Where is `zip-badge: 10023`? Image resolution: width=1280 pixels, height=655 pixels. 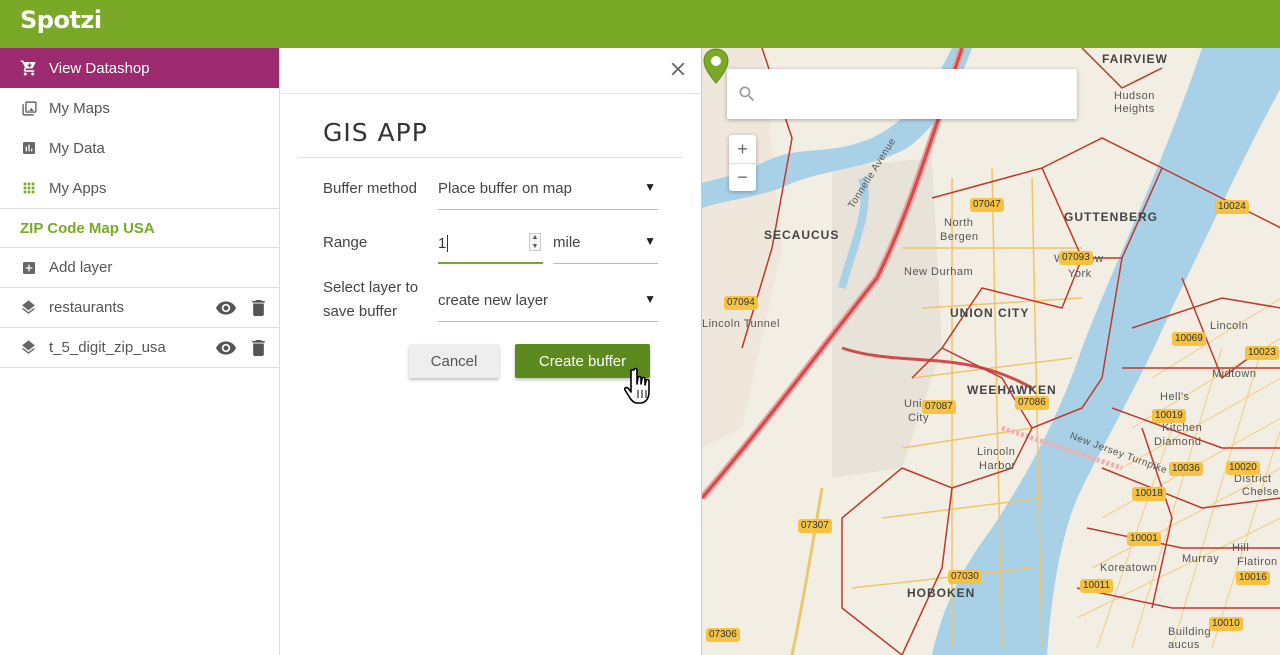
zip-badge: 10023 is located at coordinates (1262, 353).